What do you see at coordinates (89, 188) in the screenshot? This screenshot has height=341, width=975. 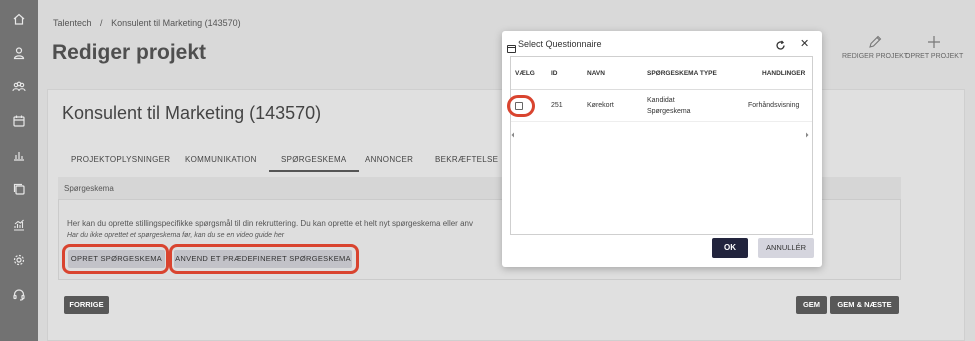 I see `questionnaire-panel-heading: Spørgeskema` at bounding box center [89, 188].